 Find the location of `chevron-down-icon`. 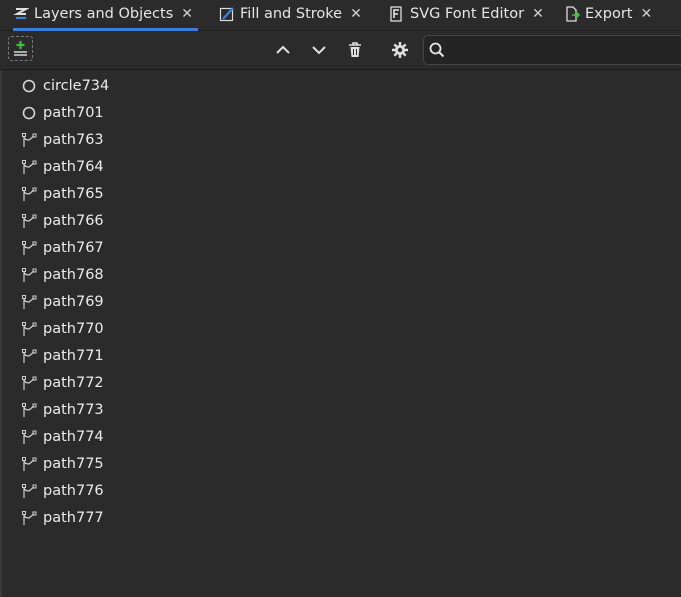

chevron-down-icon is located at coordinates (319, 50).